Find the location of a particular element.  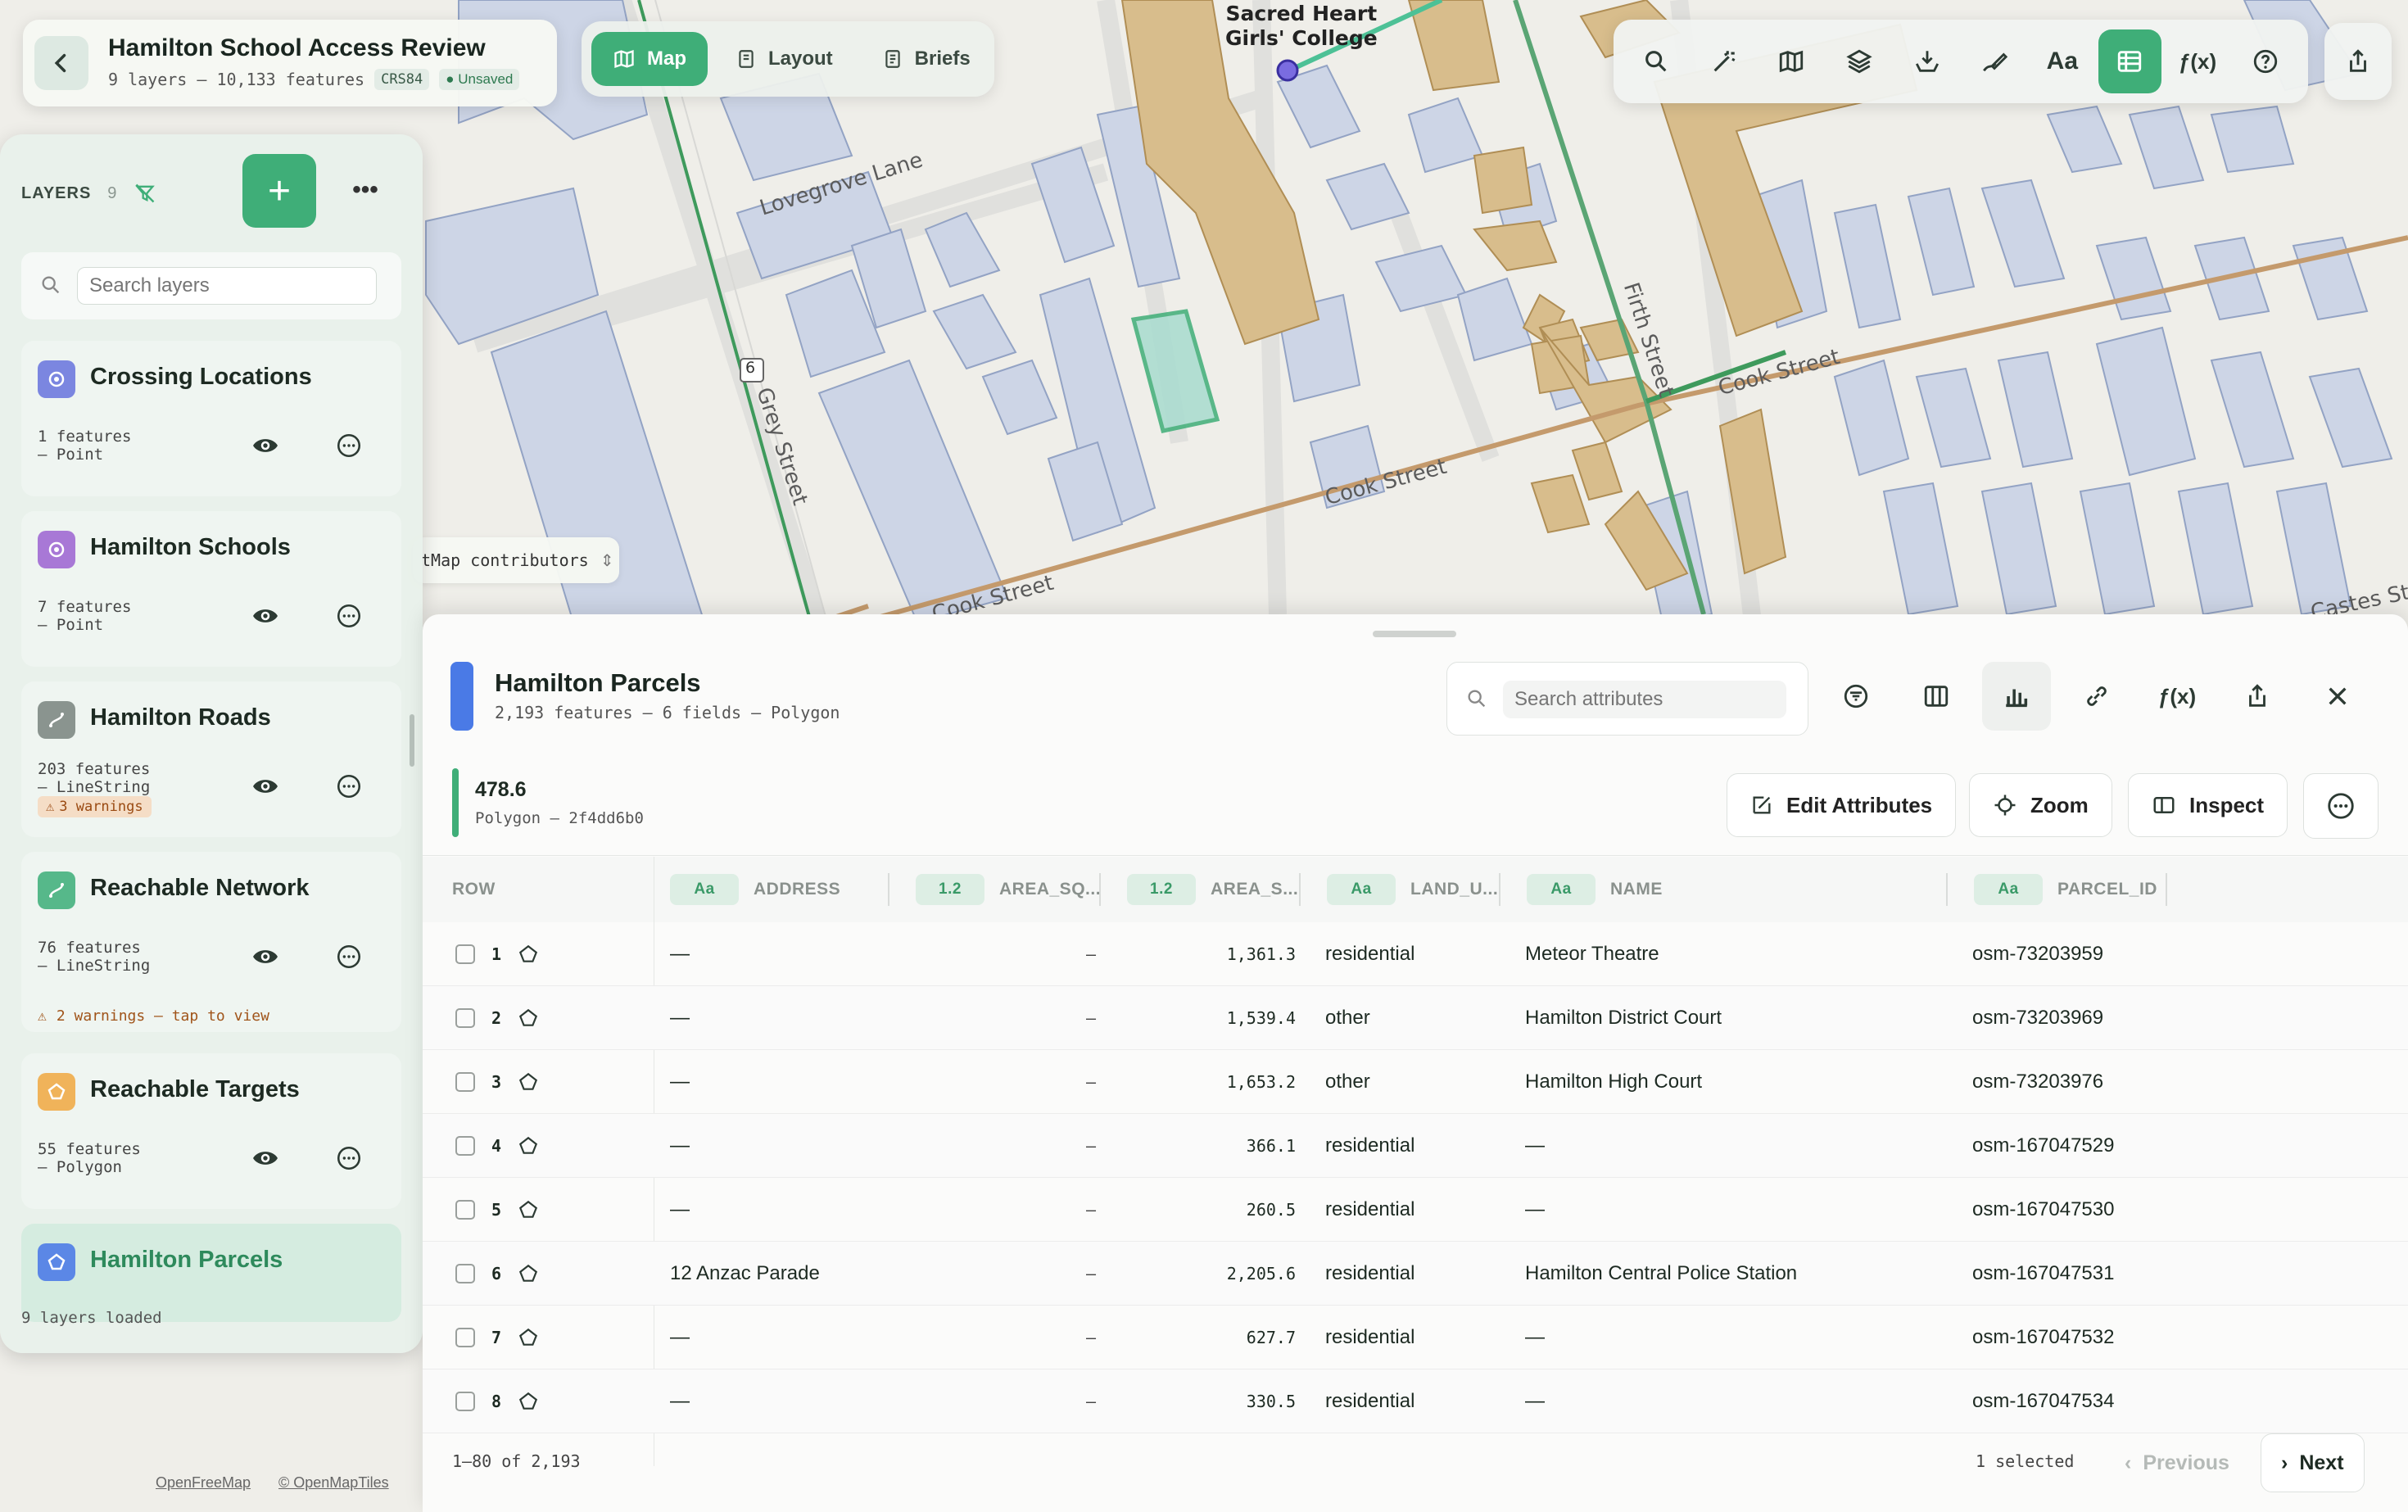

layer-name: Reachable Network is located at coordinates (200, 888).